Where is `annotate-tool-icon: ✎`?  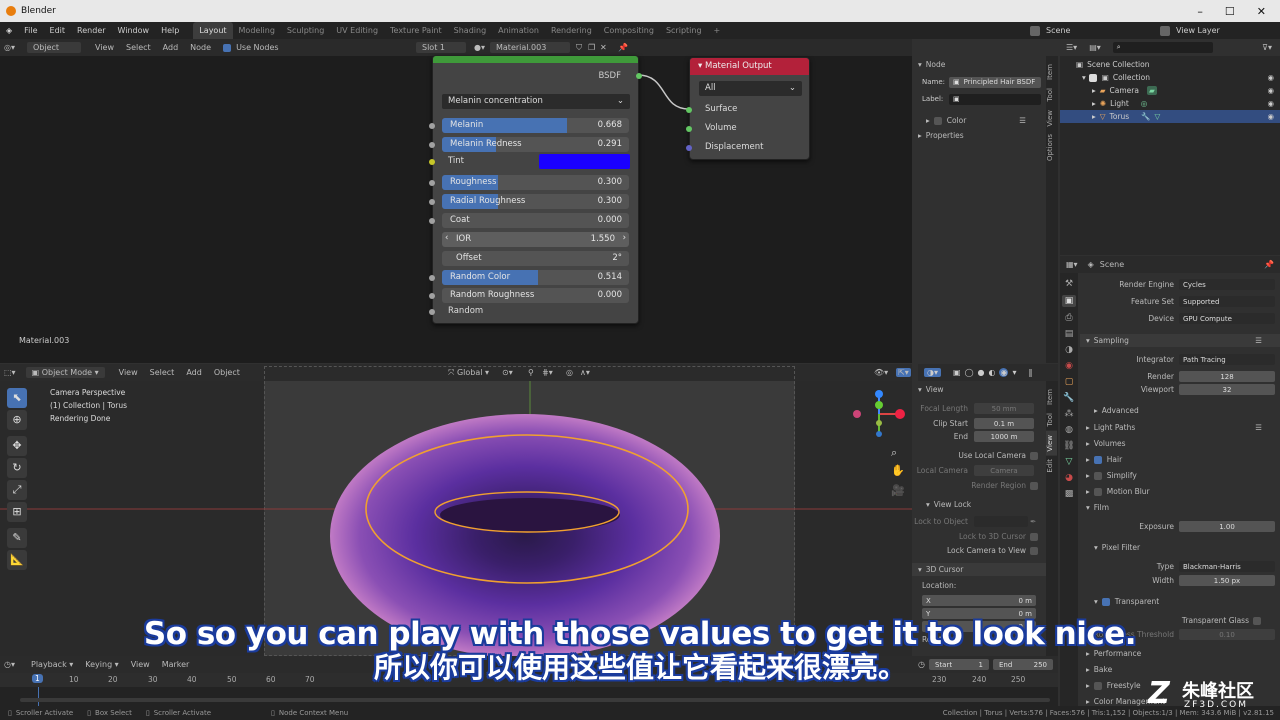
annotate-tool-icon: ✎ is located at coordinates (17, 538).